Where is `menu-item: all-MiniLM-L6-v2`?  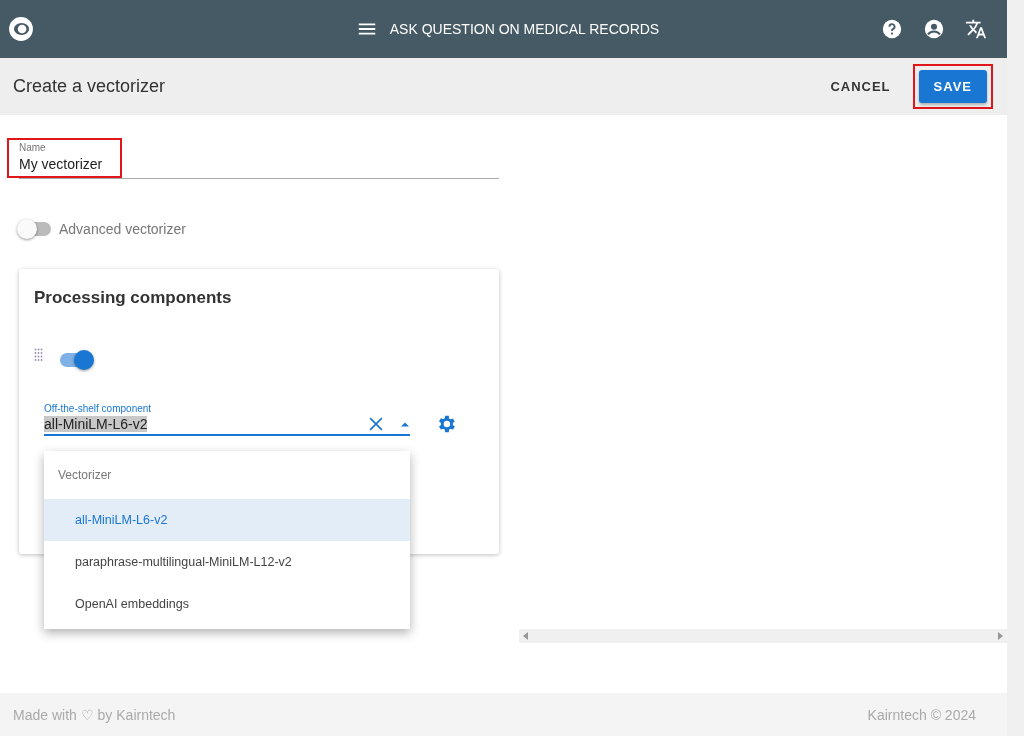 menu-item: all-MiniLM-L6-v2 is located at coordinates (227, 520).